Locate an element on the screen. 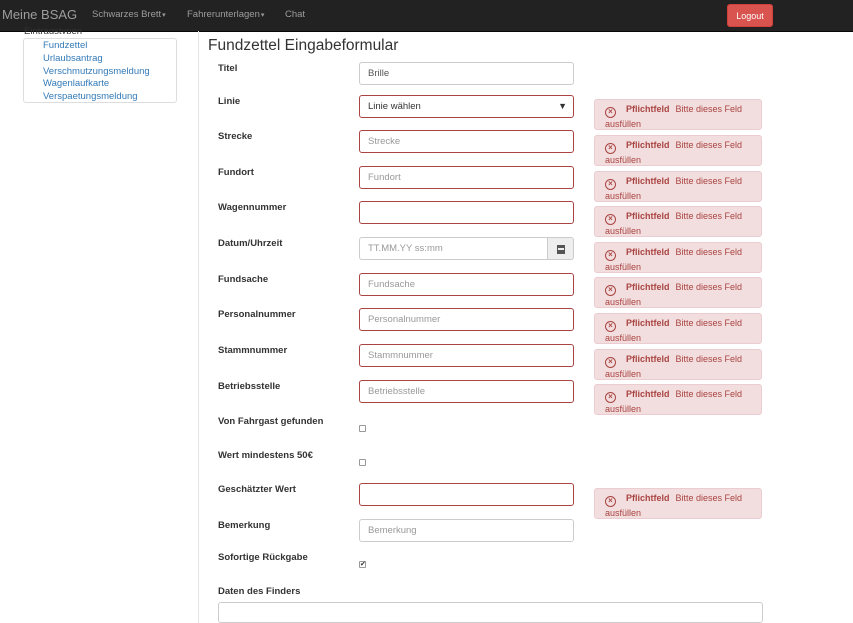  nav-fahrerunterlagen: Fahrerunterlagen▾ is located at coordinates (225, 14).